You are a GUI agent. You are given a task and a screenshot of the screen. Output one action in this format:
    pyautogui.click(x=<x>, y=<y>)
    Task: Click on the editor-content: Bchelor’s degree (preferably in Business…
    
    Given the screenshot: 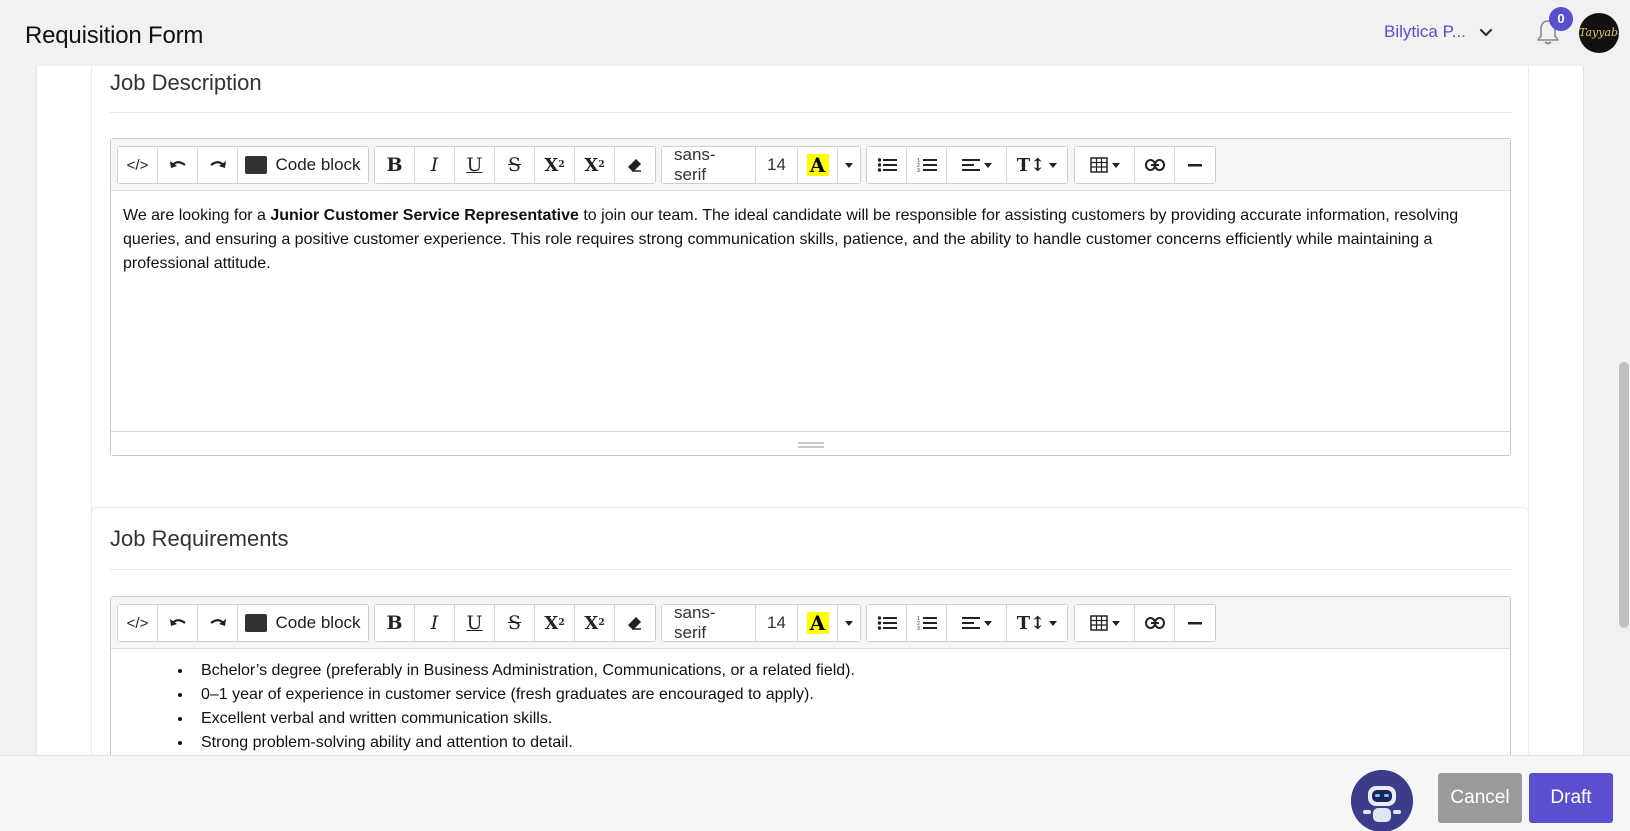 What is the action you would take?
    pyautogui.click(x=810, y=708)
    